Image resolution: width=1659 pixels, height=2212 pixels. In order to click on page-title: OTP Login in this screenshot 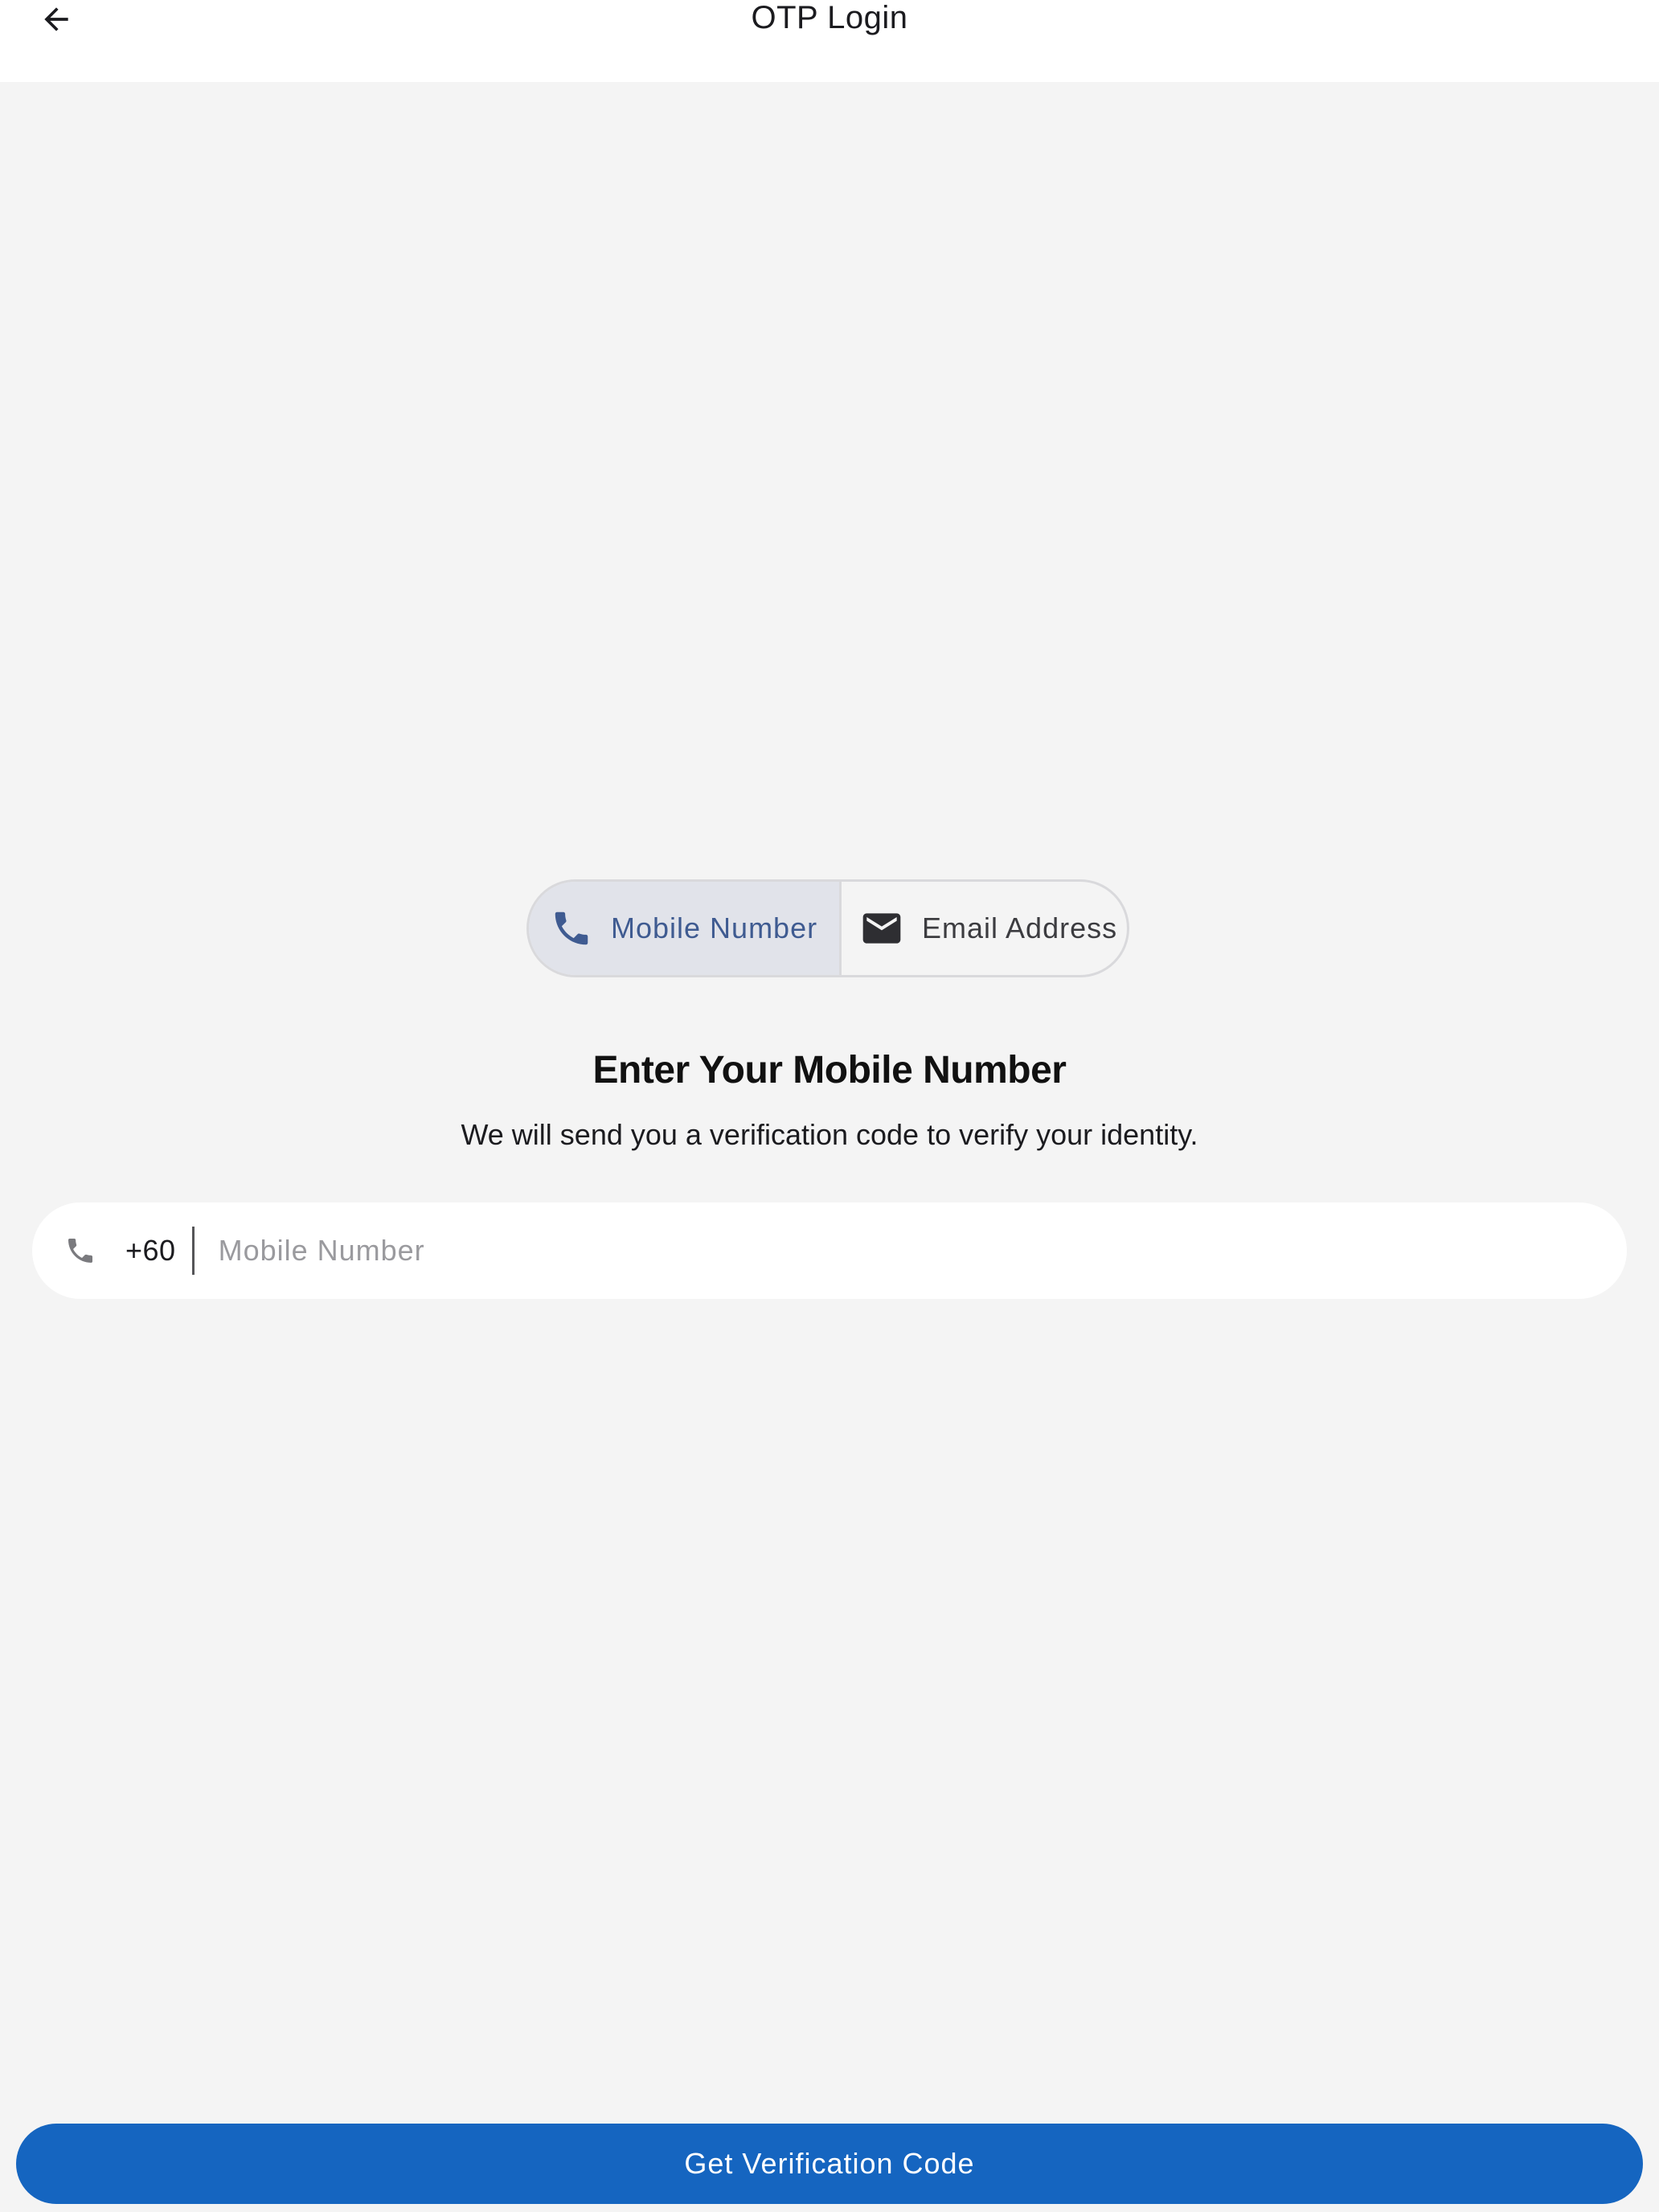, I will do `click(829, 17)`.